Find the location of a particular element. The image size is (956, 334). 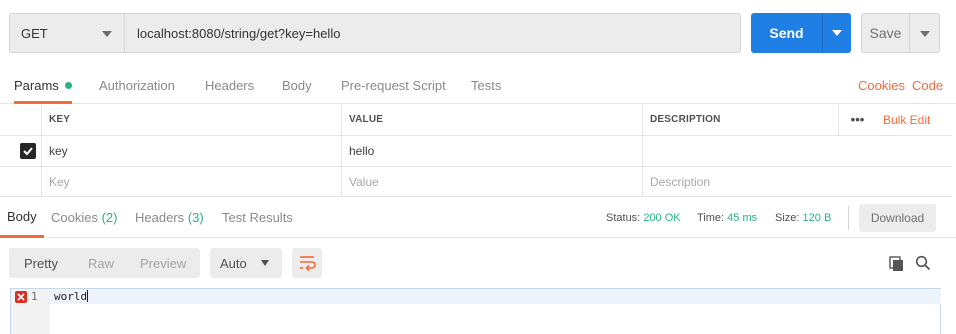

tab-response-cookies: Cookies (2) is located at coordinates (84, 217).